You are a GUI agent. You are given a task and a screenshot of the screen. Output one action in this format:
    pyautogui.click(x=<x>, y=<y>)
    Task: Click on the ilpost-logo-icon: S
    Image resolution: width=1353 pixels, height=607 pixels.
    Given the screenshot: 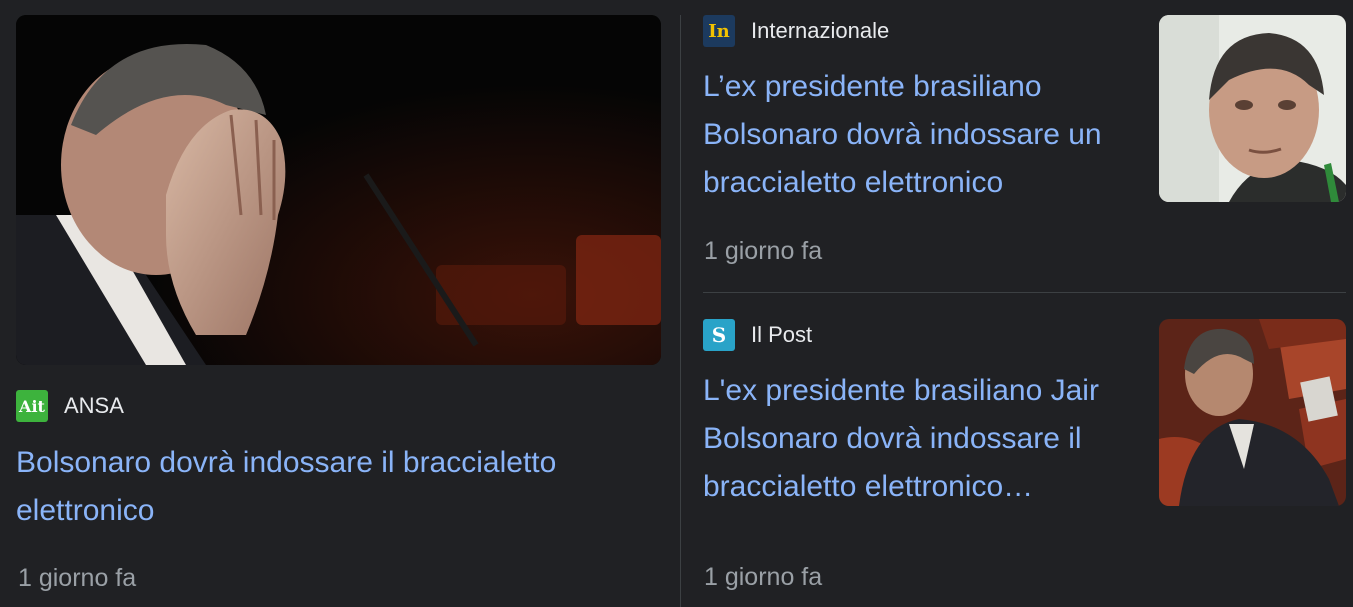 What is the action you would take?
    pyautogui.click(x=719, y=335)
    